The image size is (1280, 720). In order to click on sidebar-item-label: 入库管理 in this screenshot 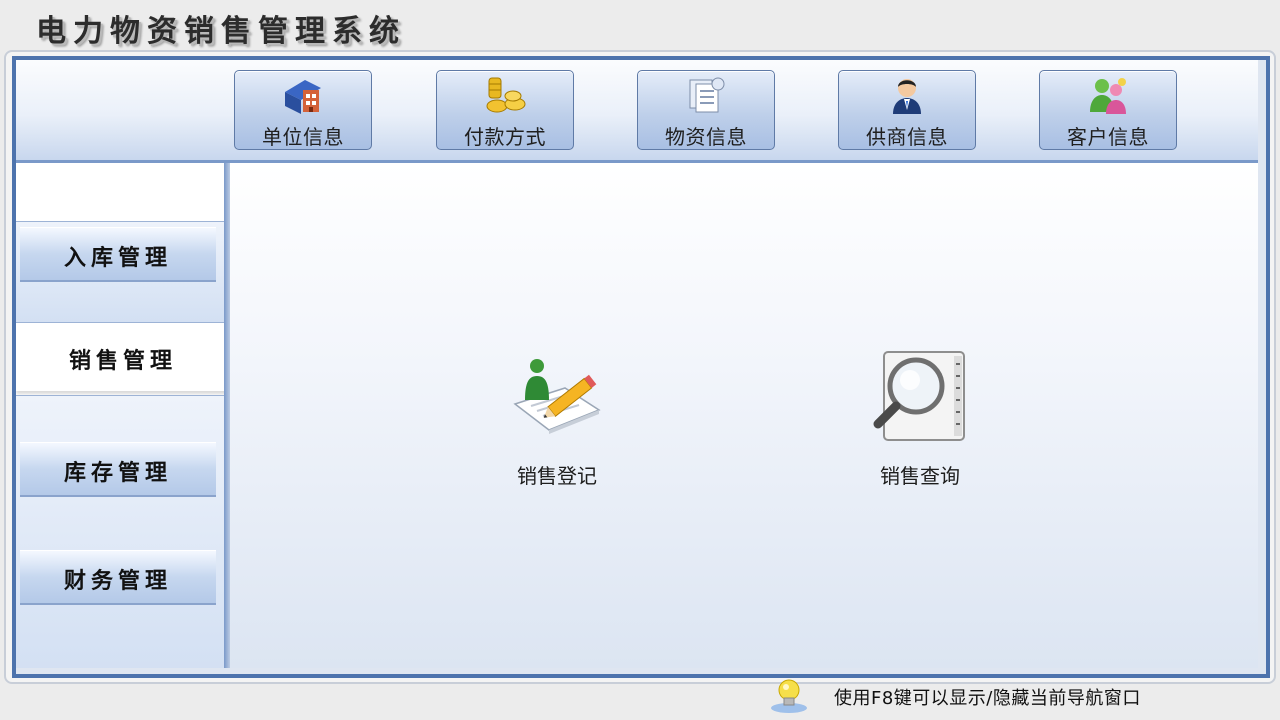, I will do `click(117, 258)`.